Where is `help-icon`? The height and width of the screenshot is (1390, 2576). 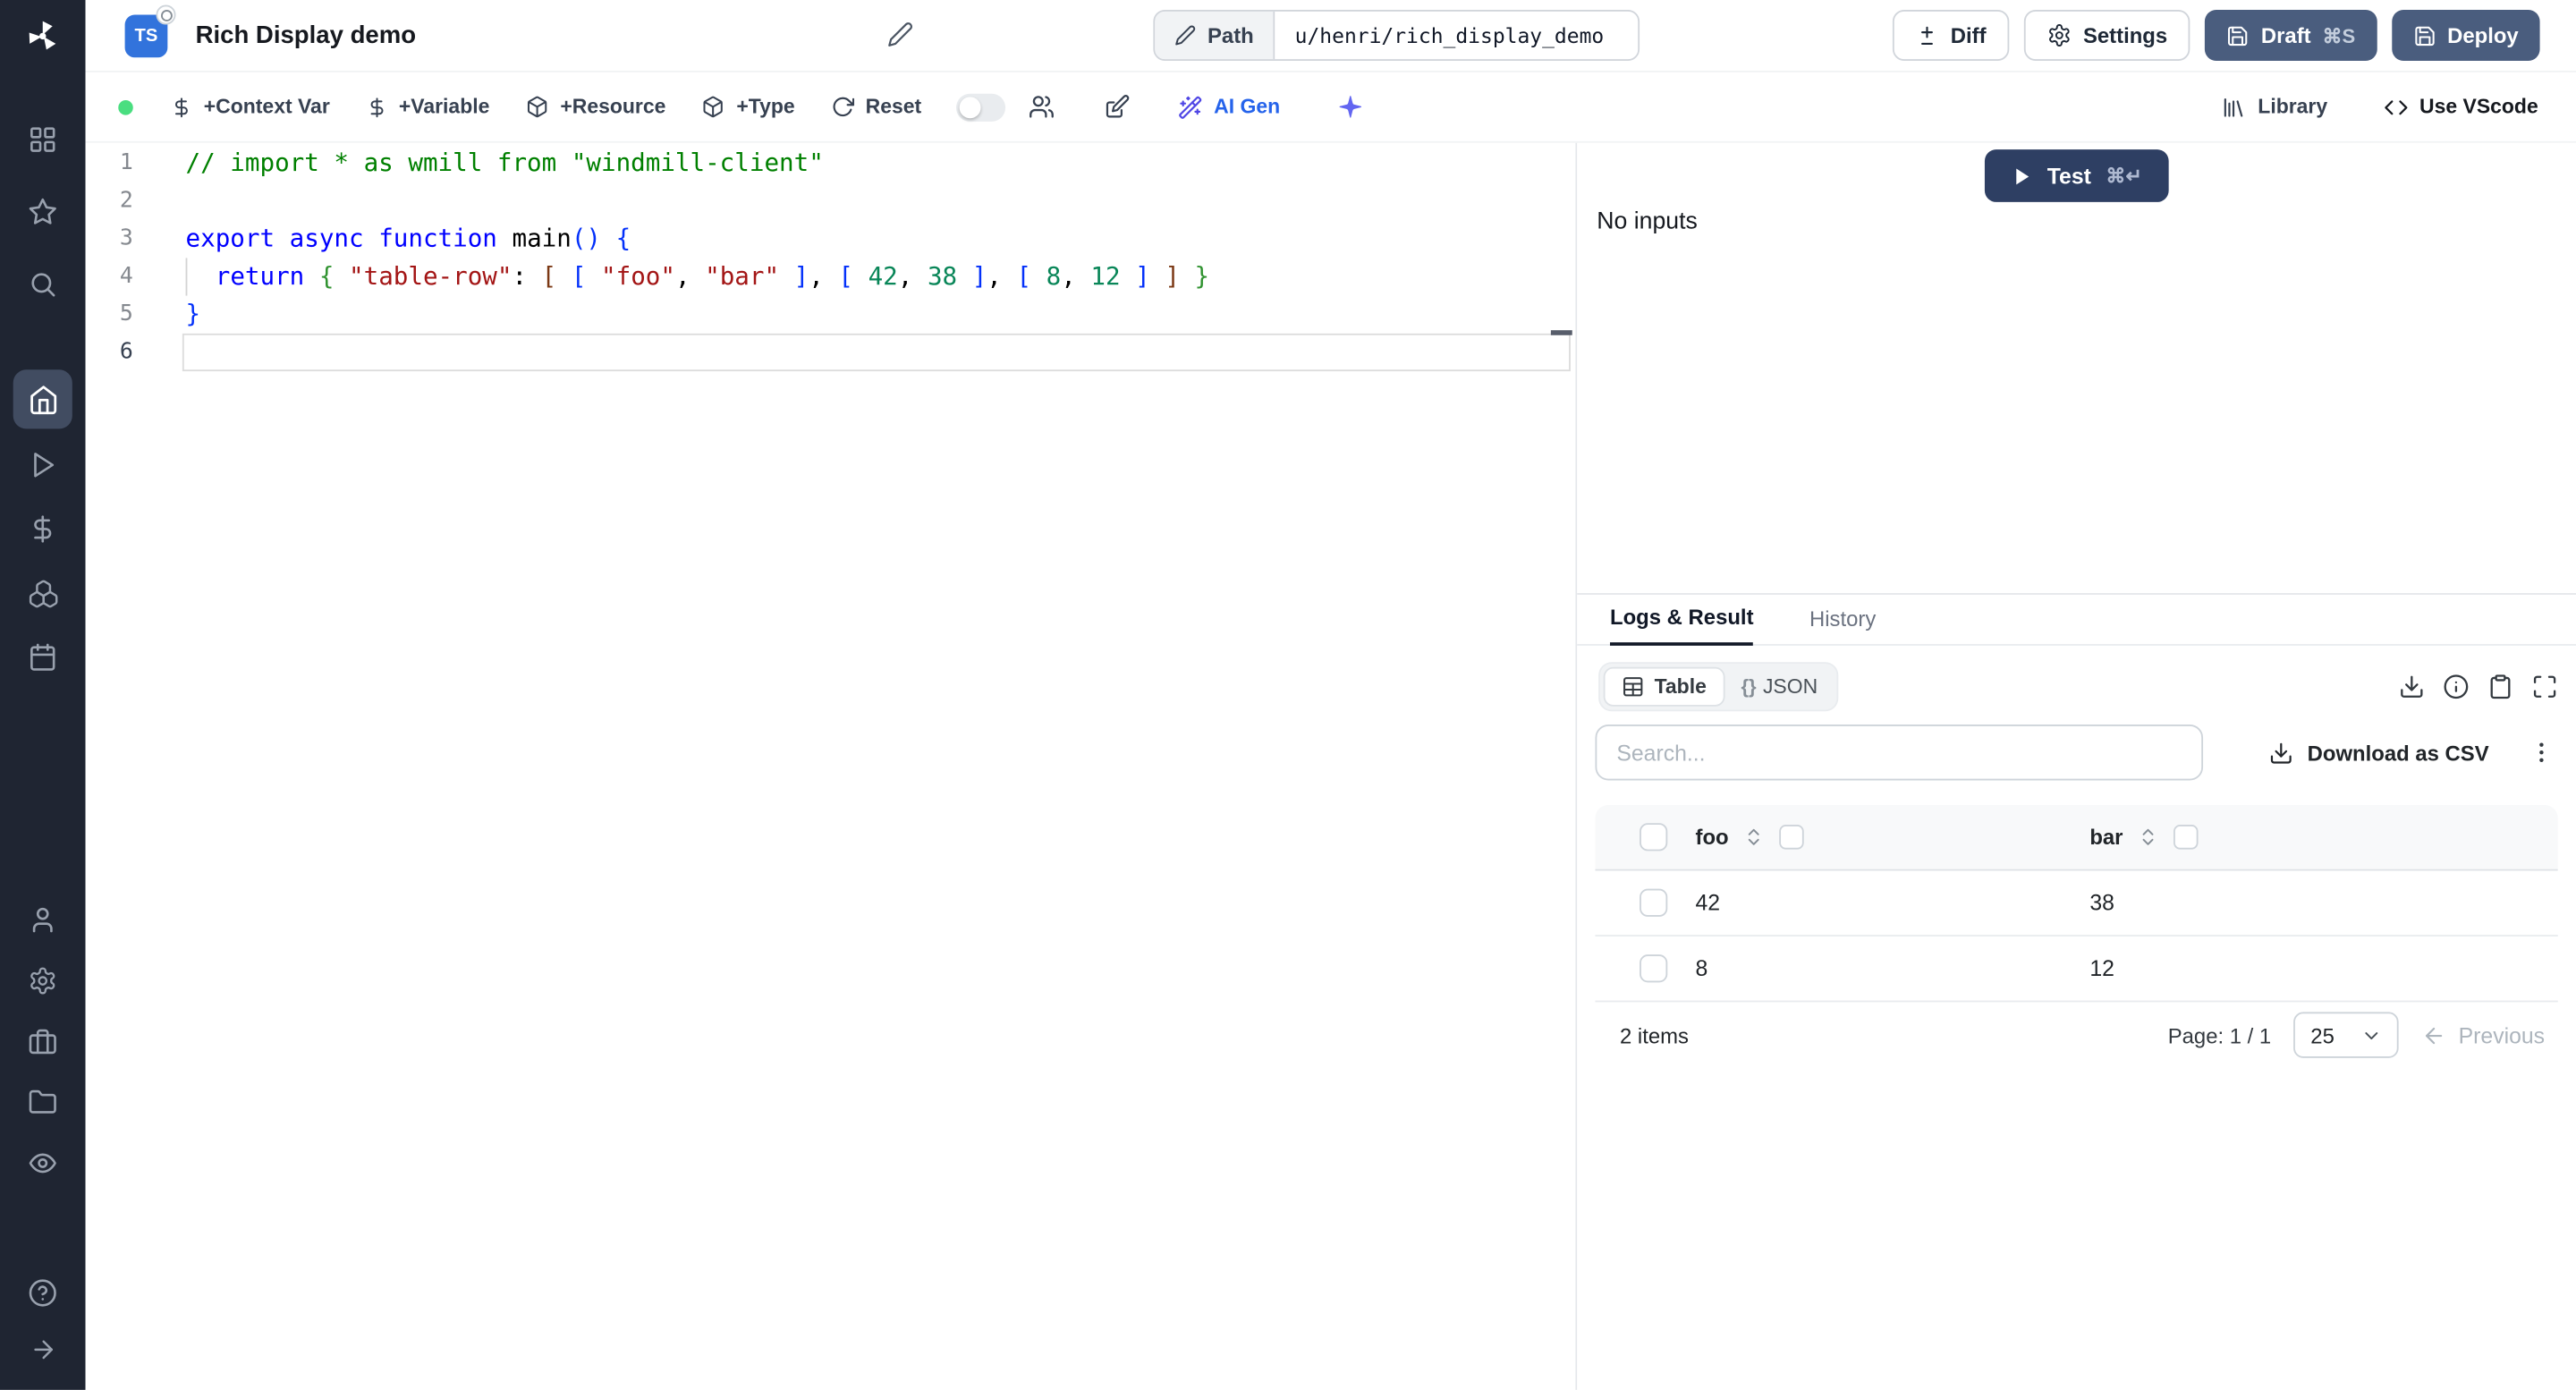
help-icon is located at coordinates (43, 1293).